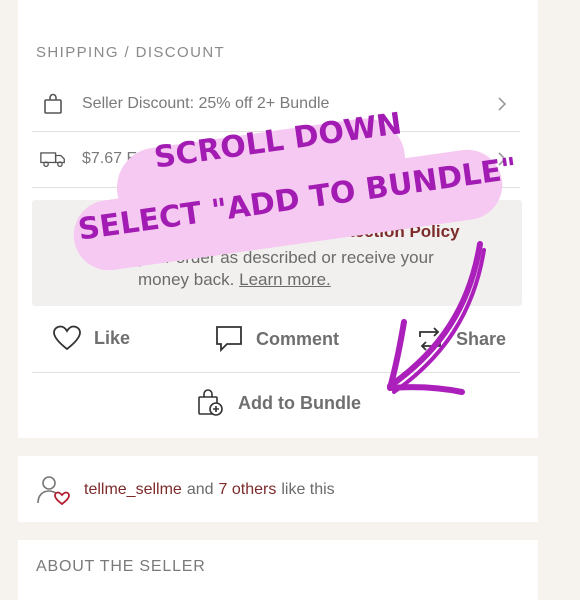 This screenshot has width=580, height=600. I want to click on likes-suffix: like this, so click(308, 489).